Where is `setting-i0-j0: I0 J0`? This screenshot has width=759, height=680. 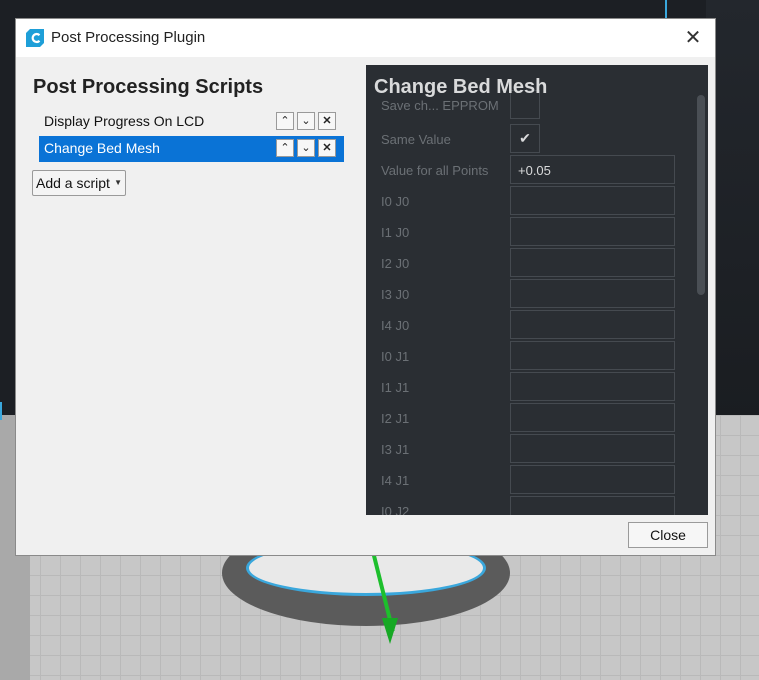
setting-i0-j0: I0 J0 is located at coordinates (526, 201).